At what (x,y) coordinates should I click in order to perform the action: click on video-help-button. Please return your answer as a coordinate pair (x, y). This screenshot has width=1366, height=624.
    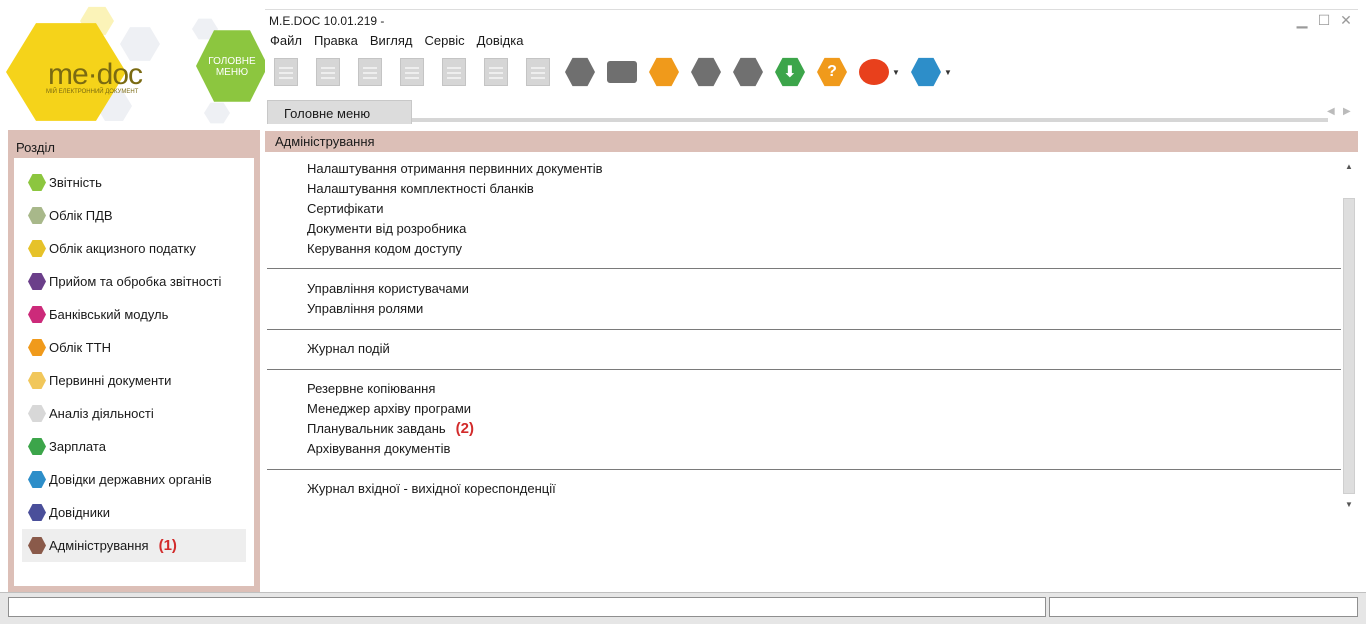
    Looking at the image, I should click on (926, 72).